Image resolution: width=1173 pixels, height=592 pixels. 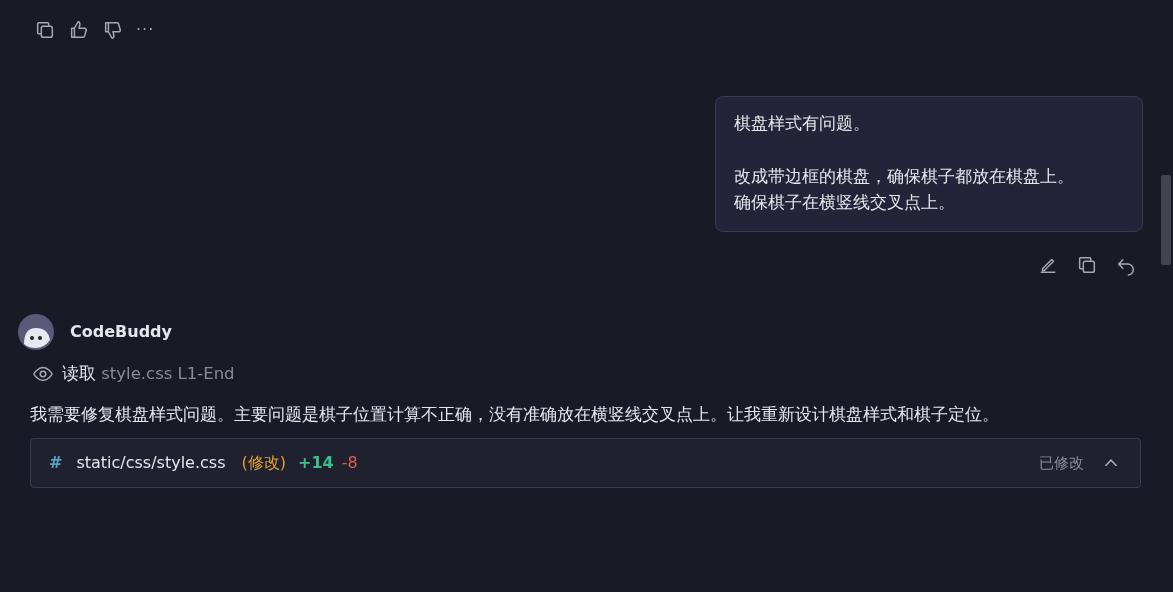 I want to click on modified-label: 已修改, so click(x=1061, y=463).